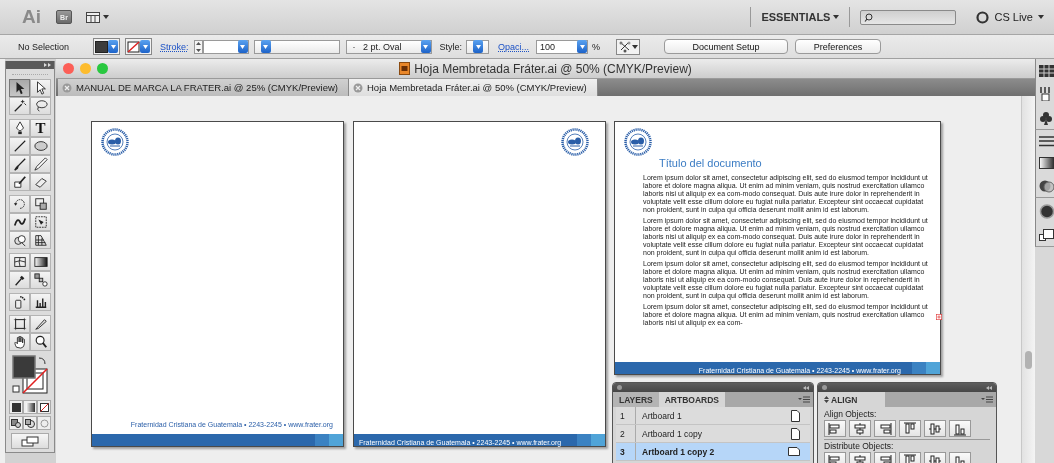  What do you see at coordinates (691, 399) in the screenshot?
I see `panel-tab: ARTBOARDS` at bounding box center [691, 399].